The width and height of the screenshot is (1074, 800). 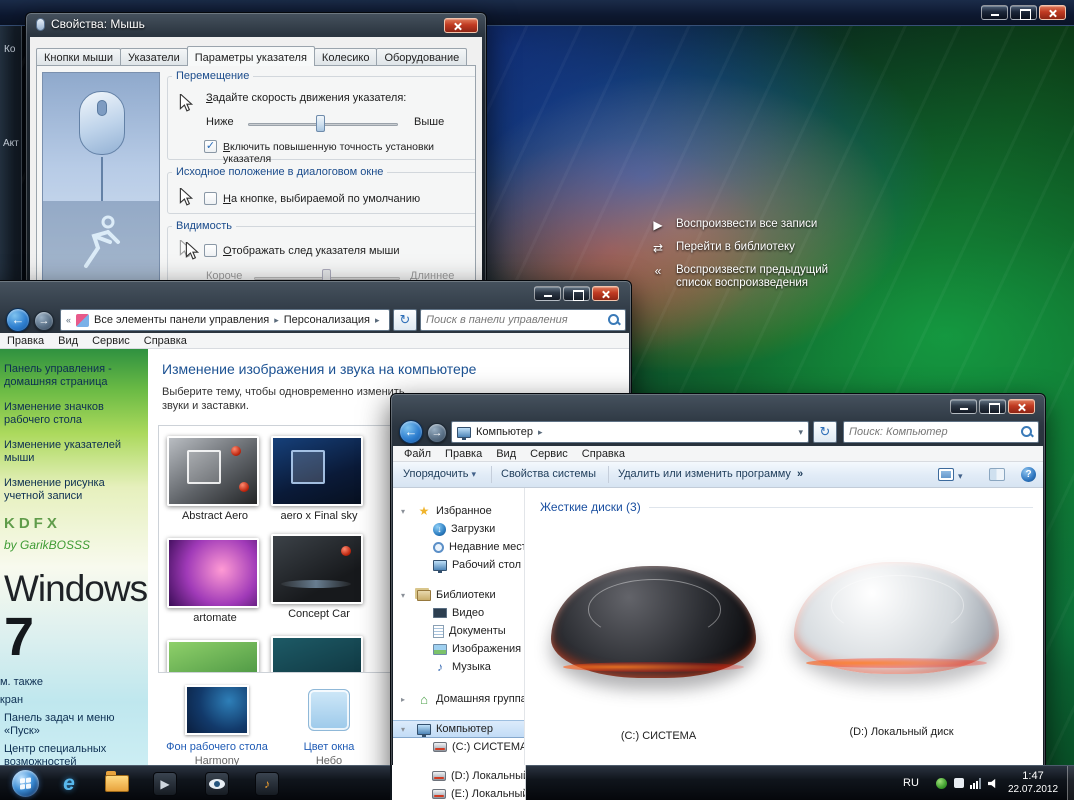 I want to click on pointer-trail-checkbox, so click(x=210, y=250).